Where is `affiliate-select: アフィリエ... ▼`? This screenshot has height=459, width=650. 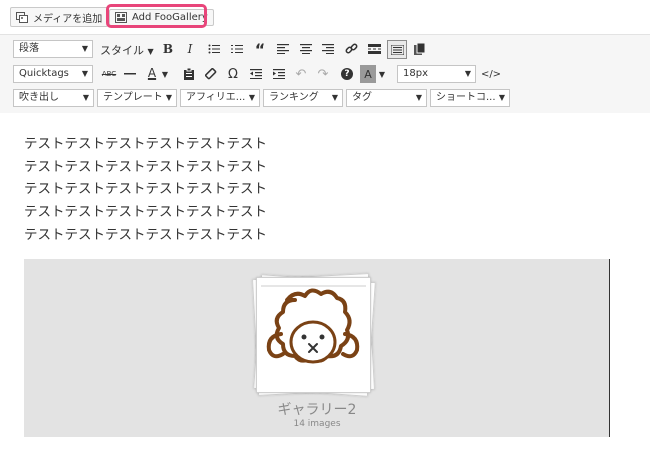
affiliate-select: アフィリエ... ▼ is located at coordinates (220, 98).